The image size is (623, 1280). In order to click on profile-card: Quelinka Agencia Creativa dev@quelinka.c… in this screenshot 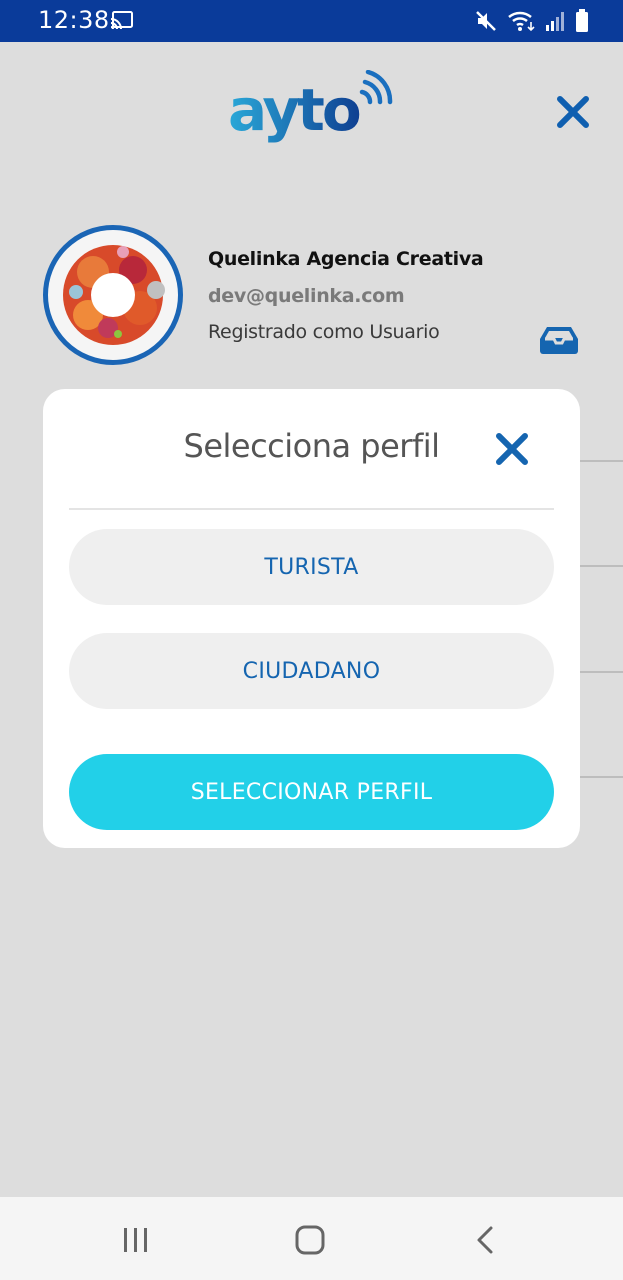, I will do `click(313, 296)`.